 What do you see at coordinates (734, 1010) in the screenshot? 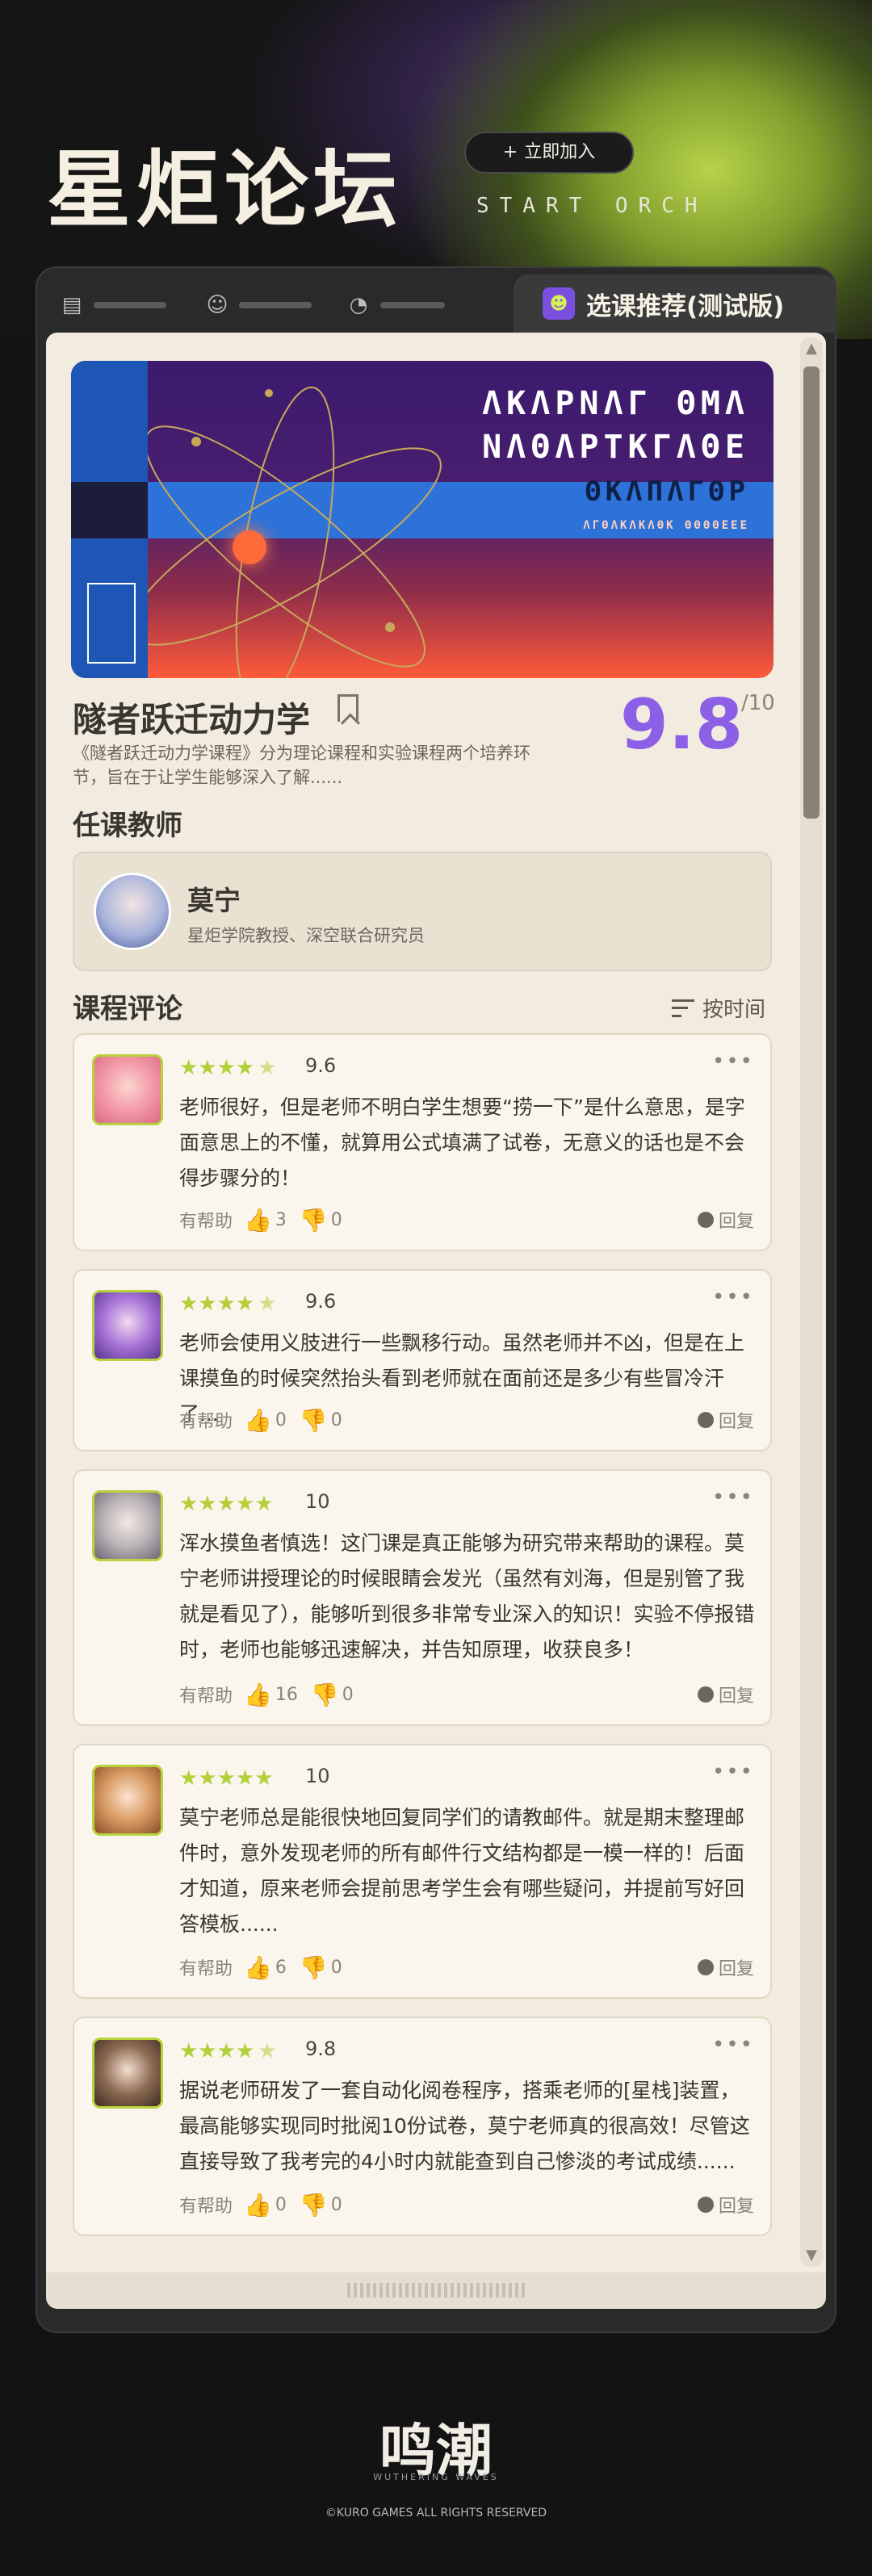
I see `sort-label: 按时间` at bounding box center [734, 1010].